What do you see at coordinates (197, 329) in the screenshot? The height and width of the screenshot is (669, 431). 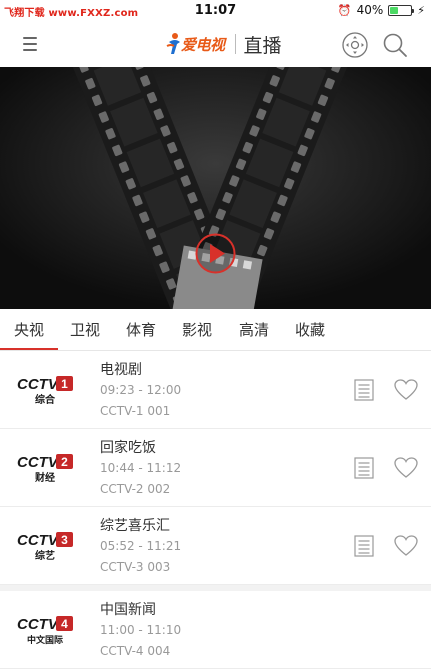 I see `tab-movies: 影视` at bounding box center [197, 329].